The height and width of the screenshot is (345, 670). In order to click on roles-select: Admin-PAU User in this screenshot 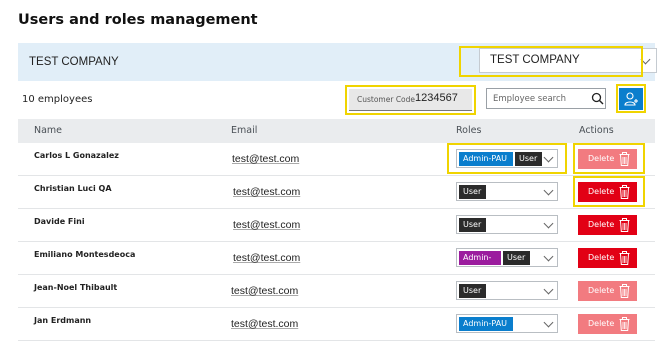, I will do `click(507, 158)`.